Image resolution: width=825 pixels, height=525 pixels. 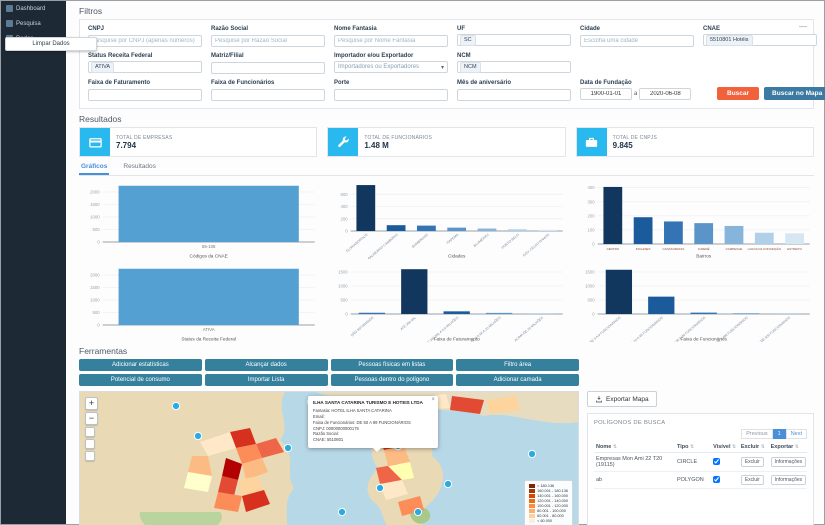 What do you see at coordinates (94, 168) in the screenshot?
I see `tab-graficos: Gráficos` at bounding box center [94, 168].